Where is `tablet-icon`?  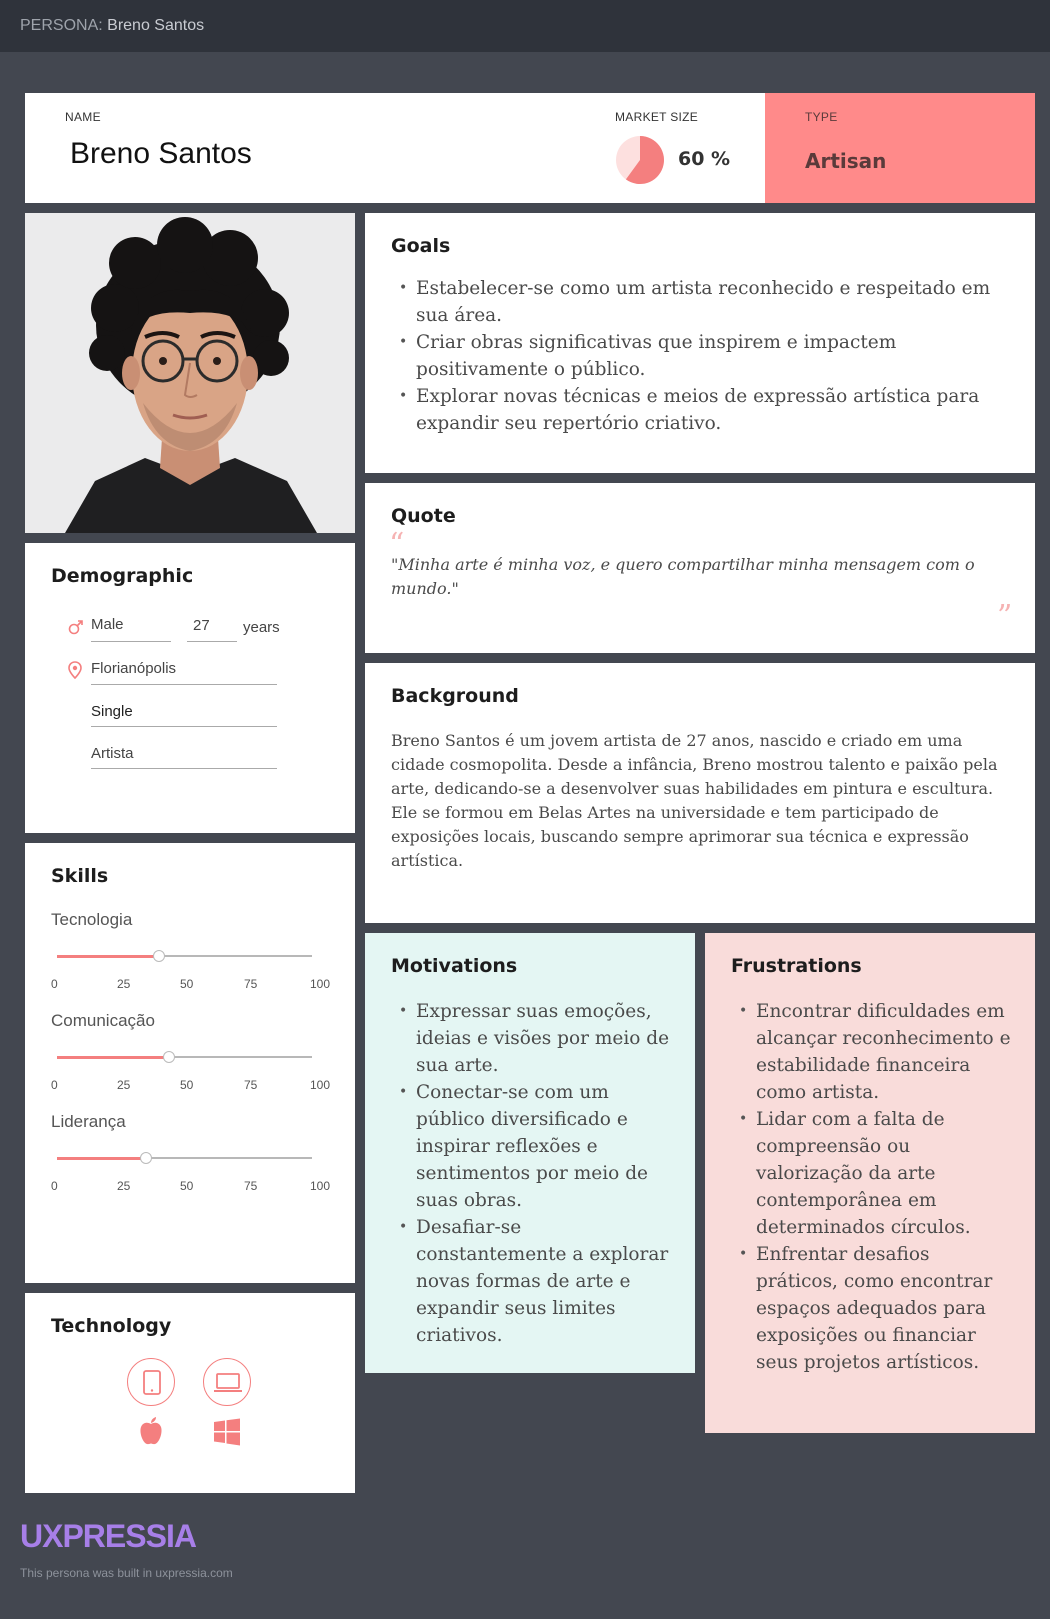 tablet-icon is located at coordinates (151, 1382).